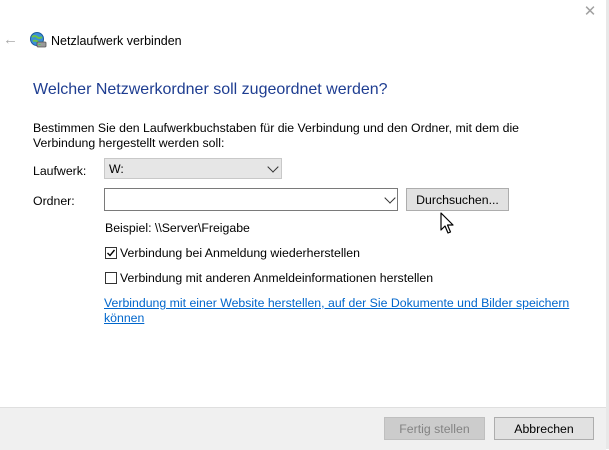 The image size is (609, 450). Describe the element at coordinates (177, 228) in the screenshot. I see `example-text: Beispiel: \\Server\Freigabe` at that location.